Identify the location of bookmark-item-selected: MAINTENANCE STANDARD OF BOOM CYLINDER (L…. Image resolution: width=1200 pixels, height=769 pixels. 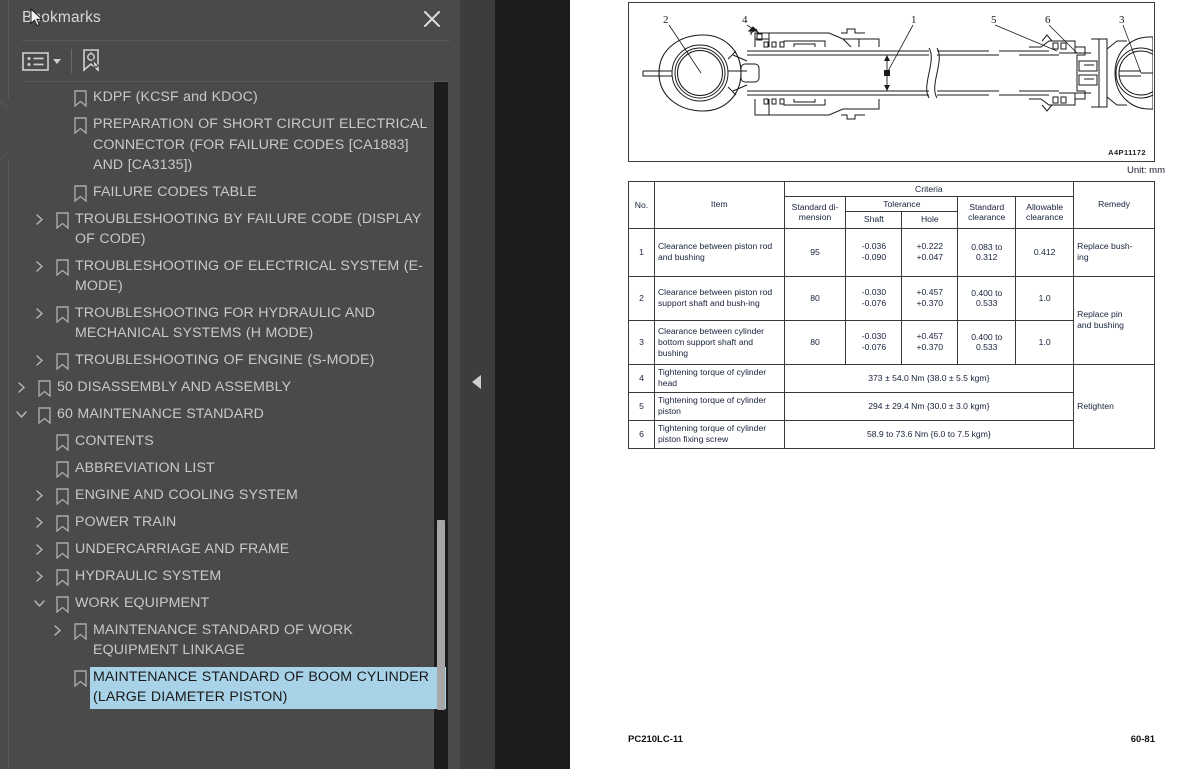
(227, 688).